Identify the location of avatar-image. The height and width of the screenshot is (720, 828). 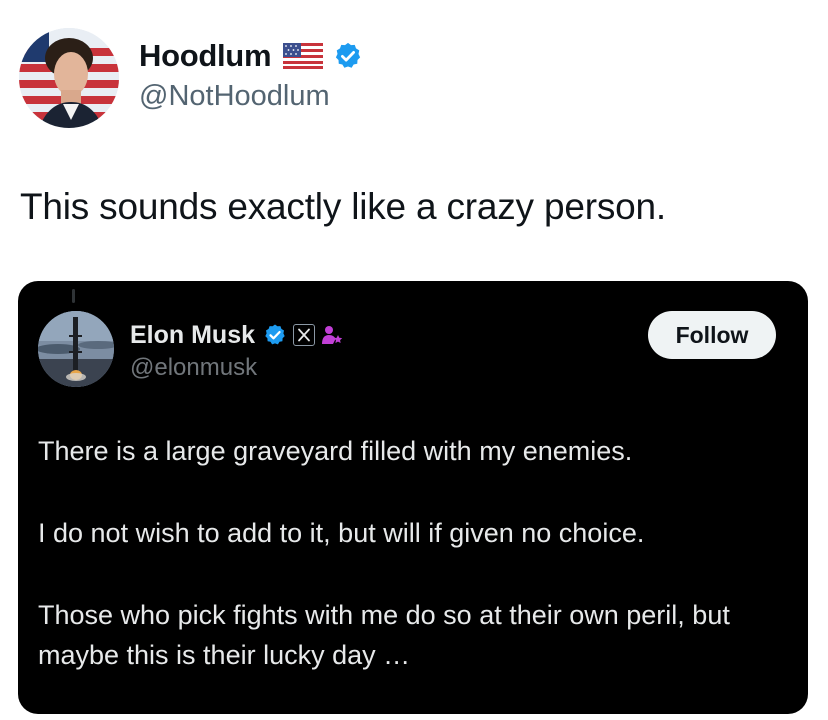
(69, 78).